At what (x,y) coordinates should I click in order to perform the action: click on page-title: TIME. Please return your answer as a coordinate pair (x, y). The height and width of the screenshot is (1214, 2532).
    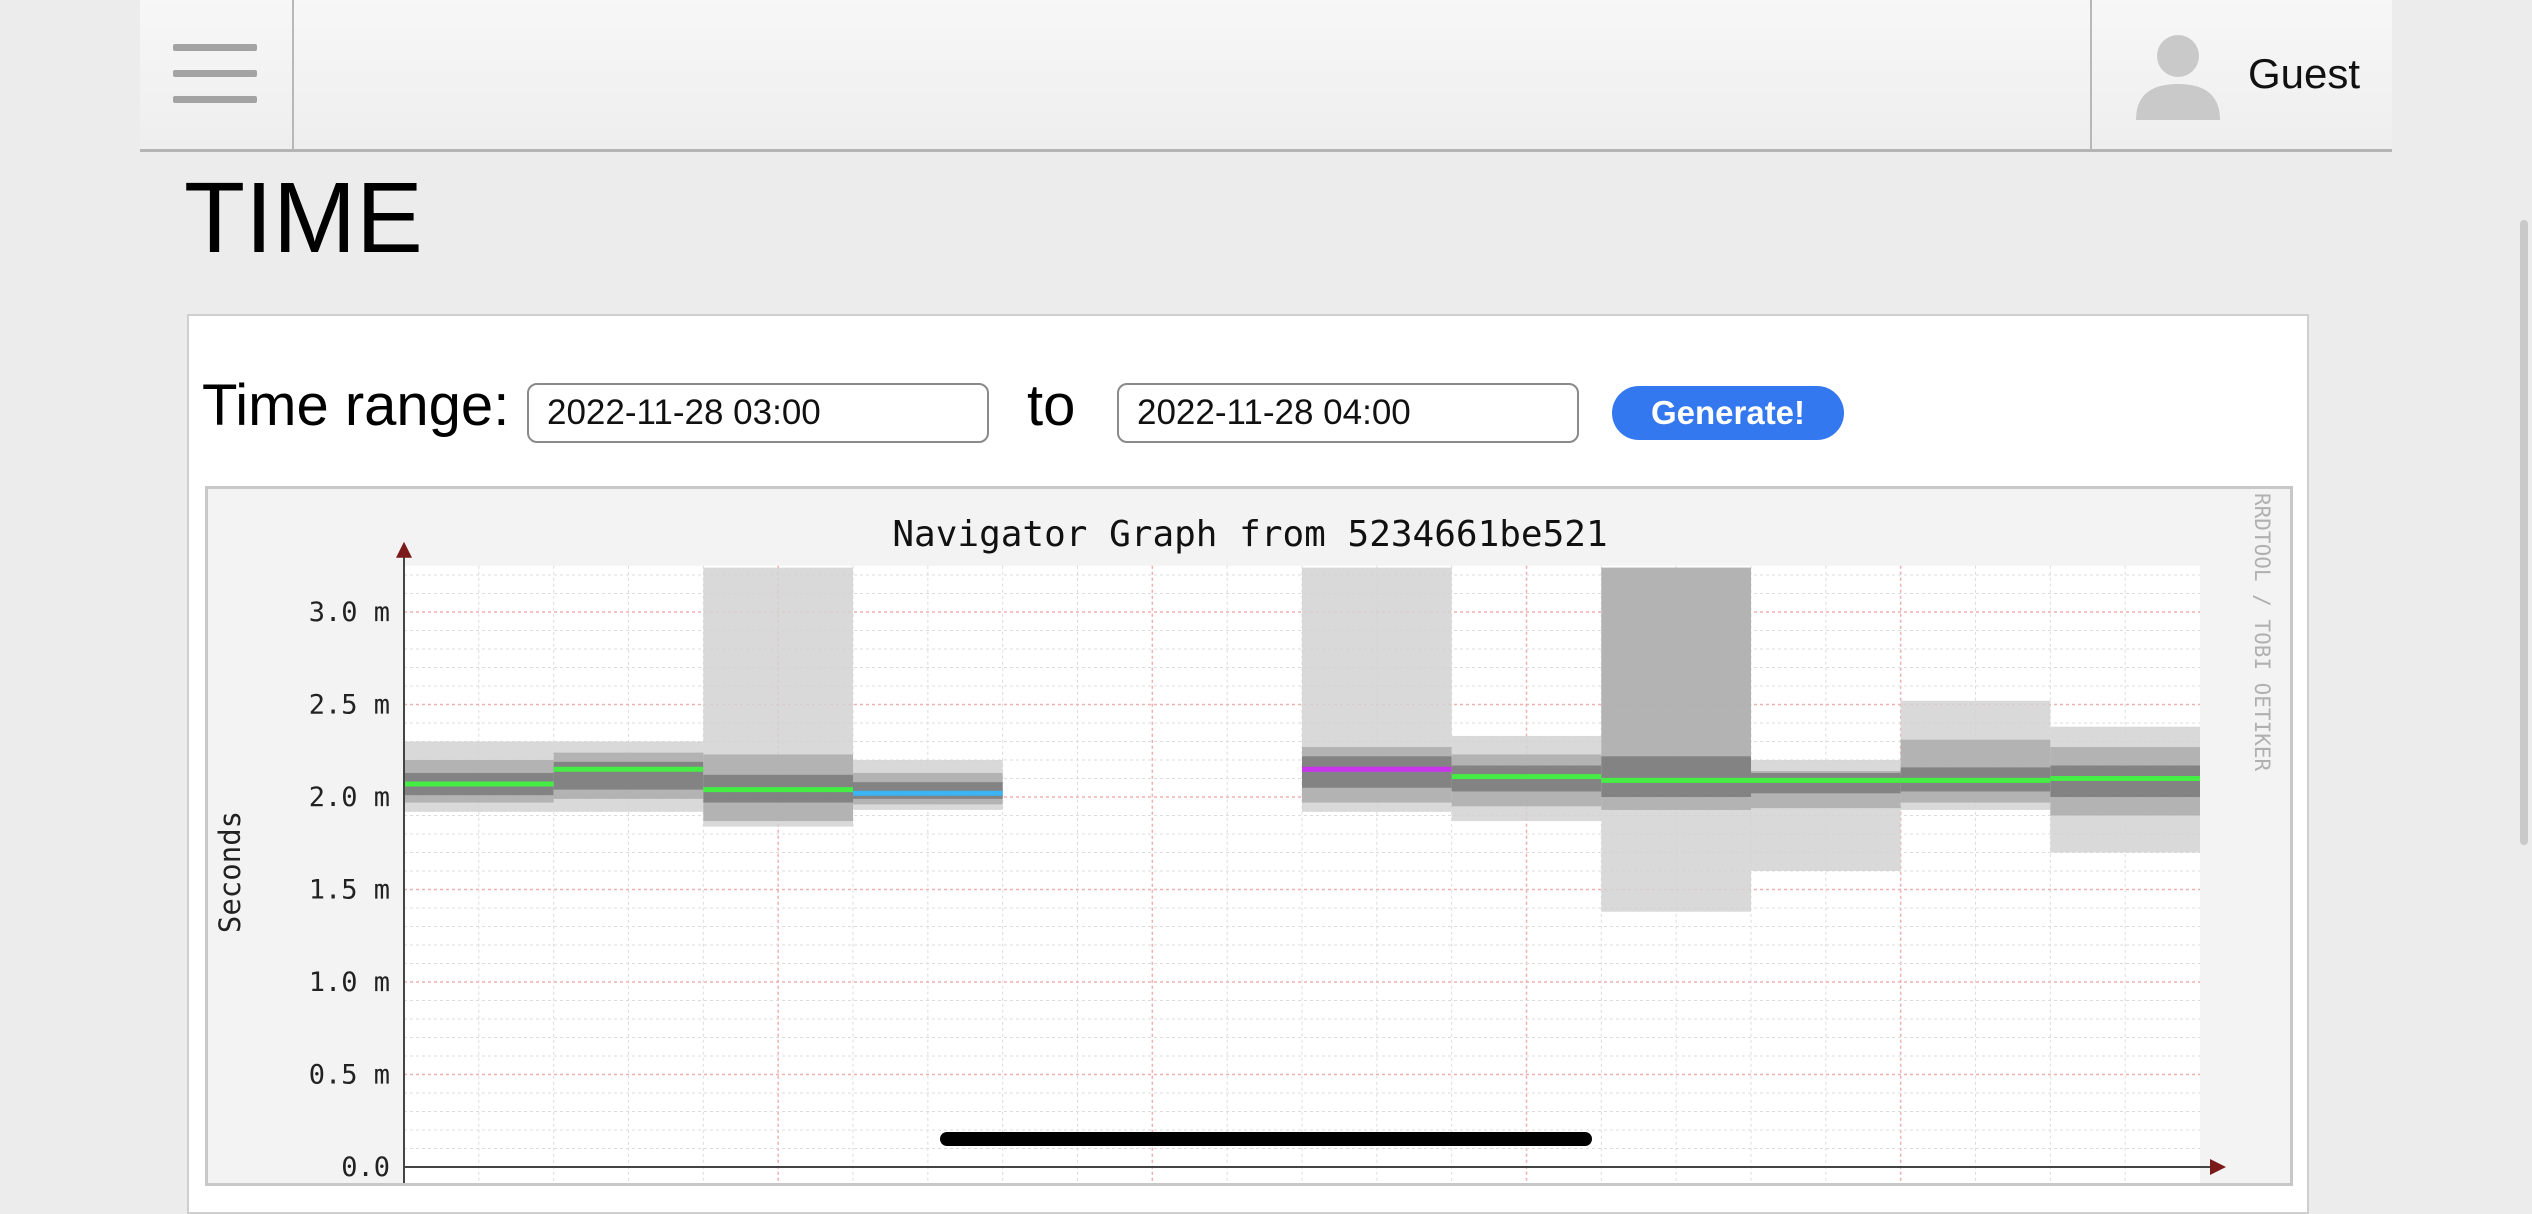
    Looking at the image, I should click on (303, 218).